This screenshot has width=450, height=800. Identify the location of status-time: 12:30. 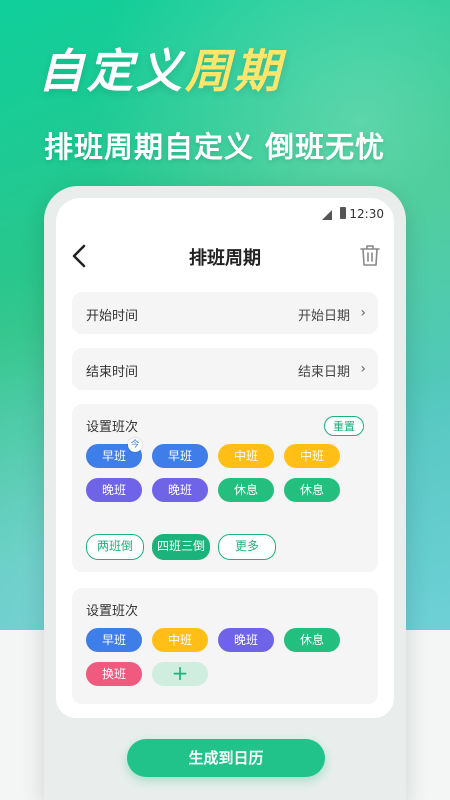
(366, 214).